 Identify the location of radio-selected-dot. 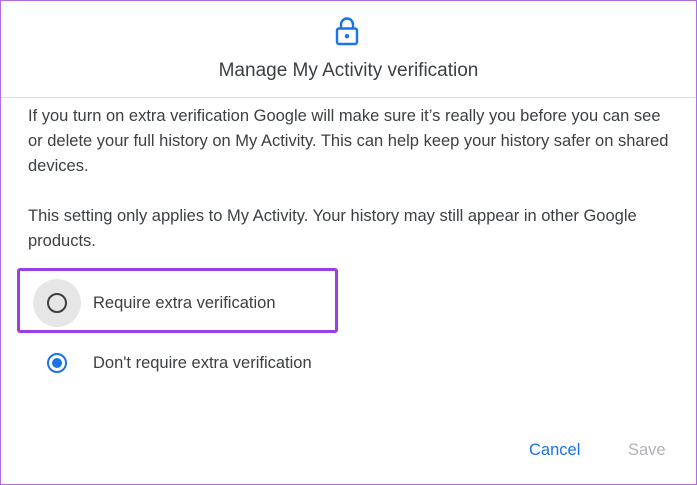
(57, 363).